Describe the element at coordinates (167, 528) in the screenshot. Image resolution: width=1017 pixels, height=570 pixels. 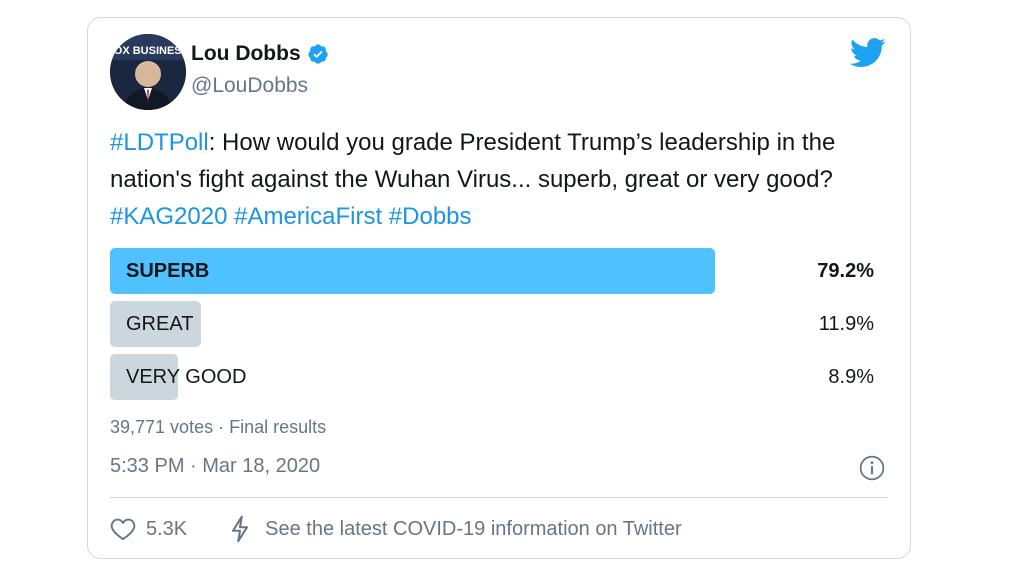
I see `like-count: 5.3K` at that location.